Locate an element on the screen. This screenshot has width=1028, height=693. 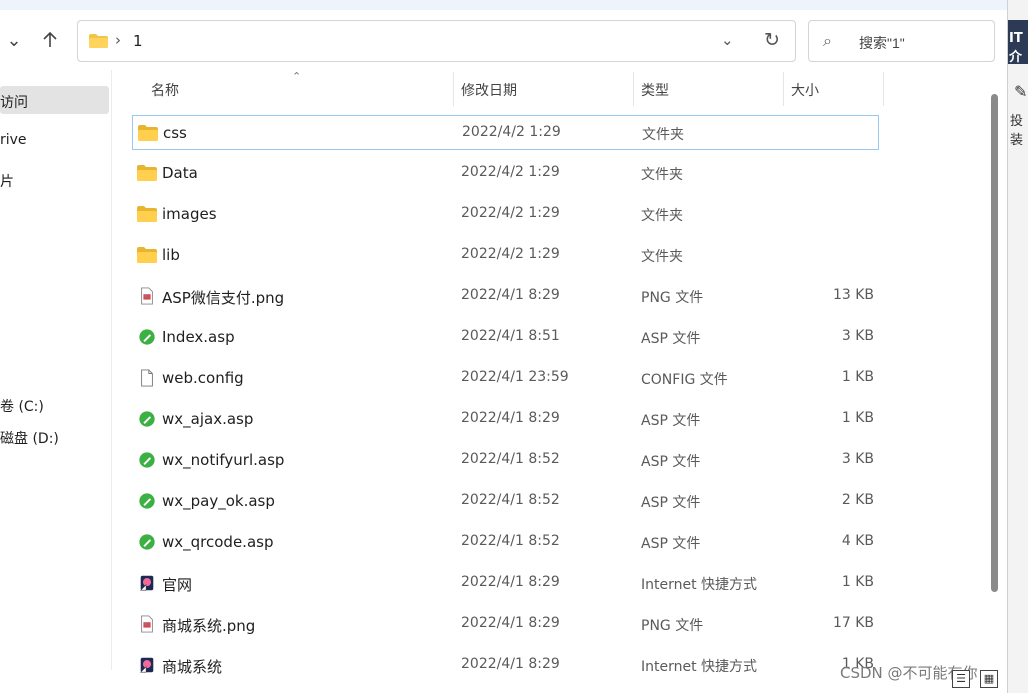
background-window-banner: IT 介 is located at coordinates (1018, 42).